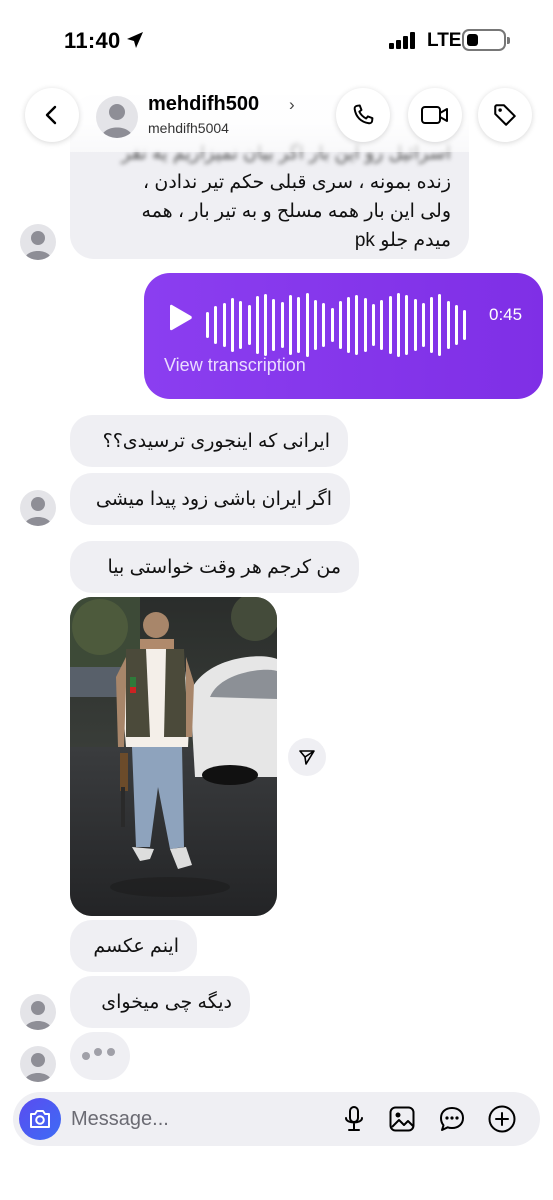 The height and width of the screenshot is (1200, 553). What do you see at coordinates (203, 104) in the screenshot?
I see `contact-name: mehdifh500` at bounding box center [203, 104].